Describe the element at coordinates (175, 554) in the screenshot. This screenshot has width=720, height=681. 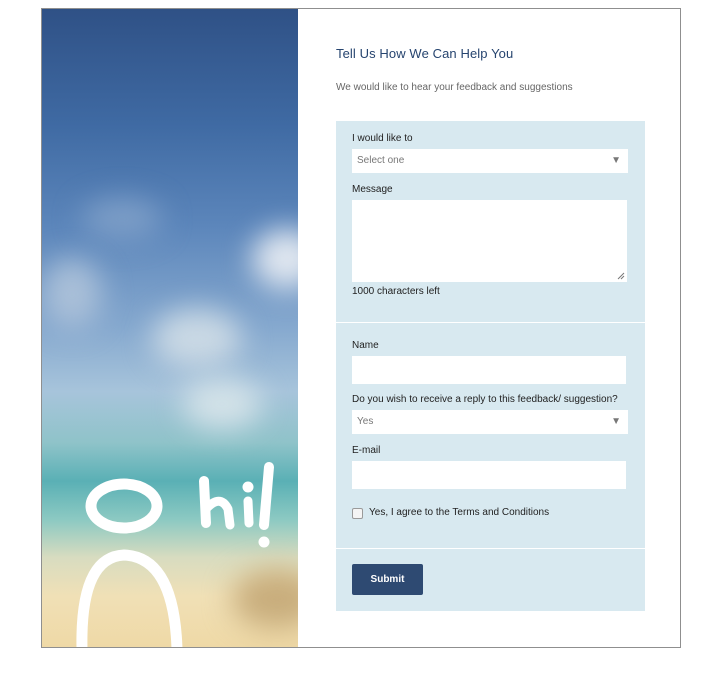
I see `o-hi-doodle` at that location.